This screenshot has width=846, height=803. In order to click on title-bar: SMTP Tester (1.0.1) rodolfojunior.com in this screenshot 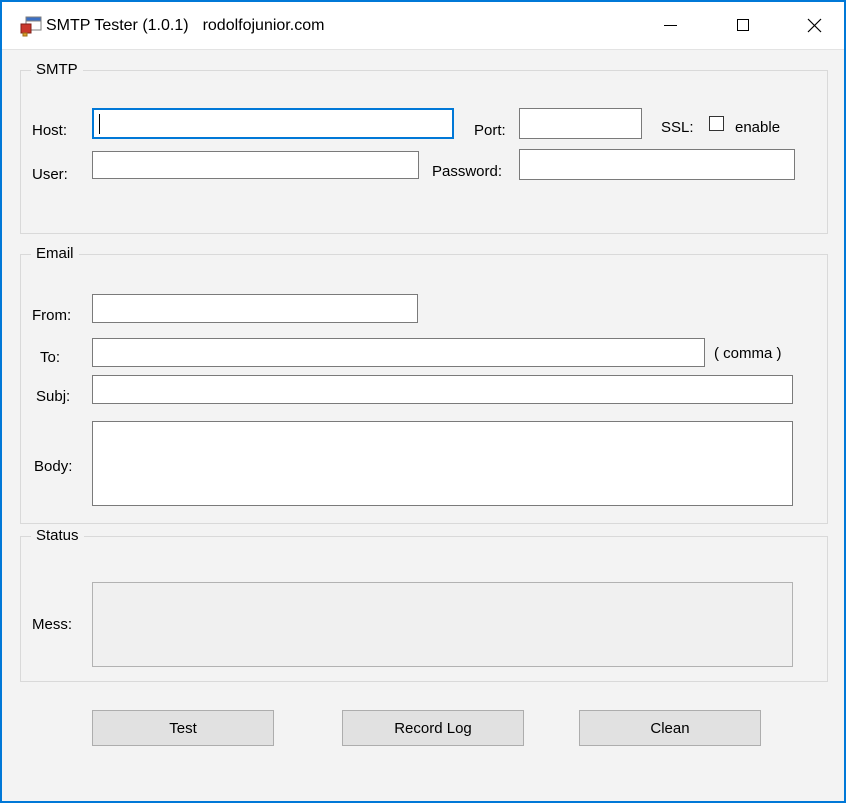, I will do `click(423, 26)`.